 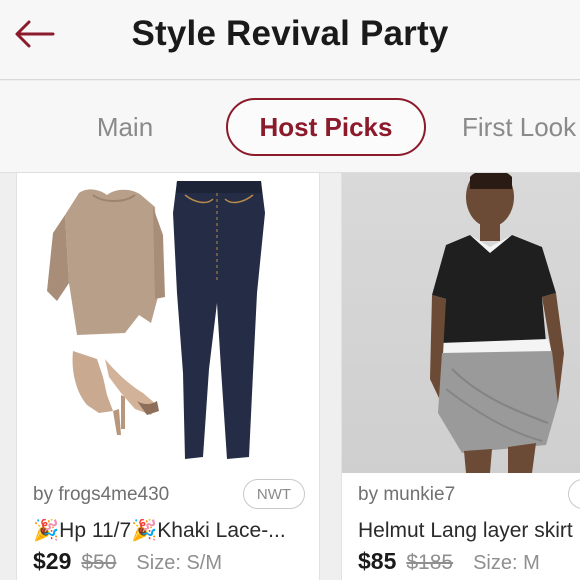 I want to click on condition-badge, so click(x=574, y=494).